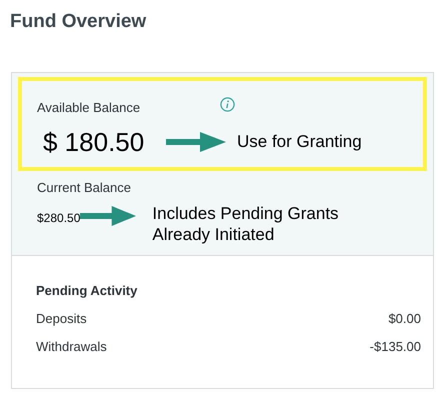 The image size is (445, 405). I want to click on annotation-text: Use for Granting, so click(299, 141).